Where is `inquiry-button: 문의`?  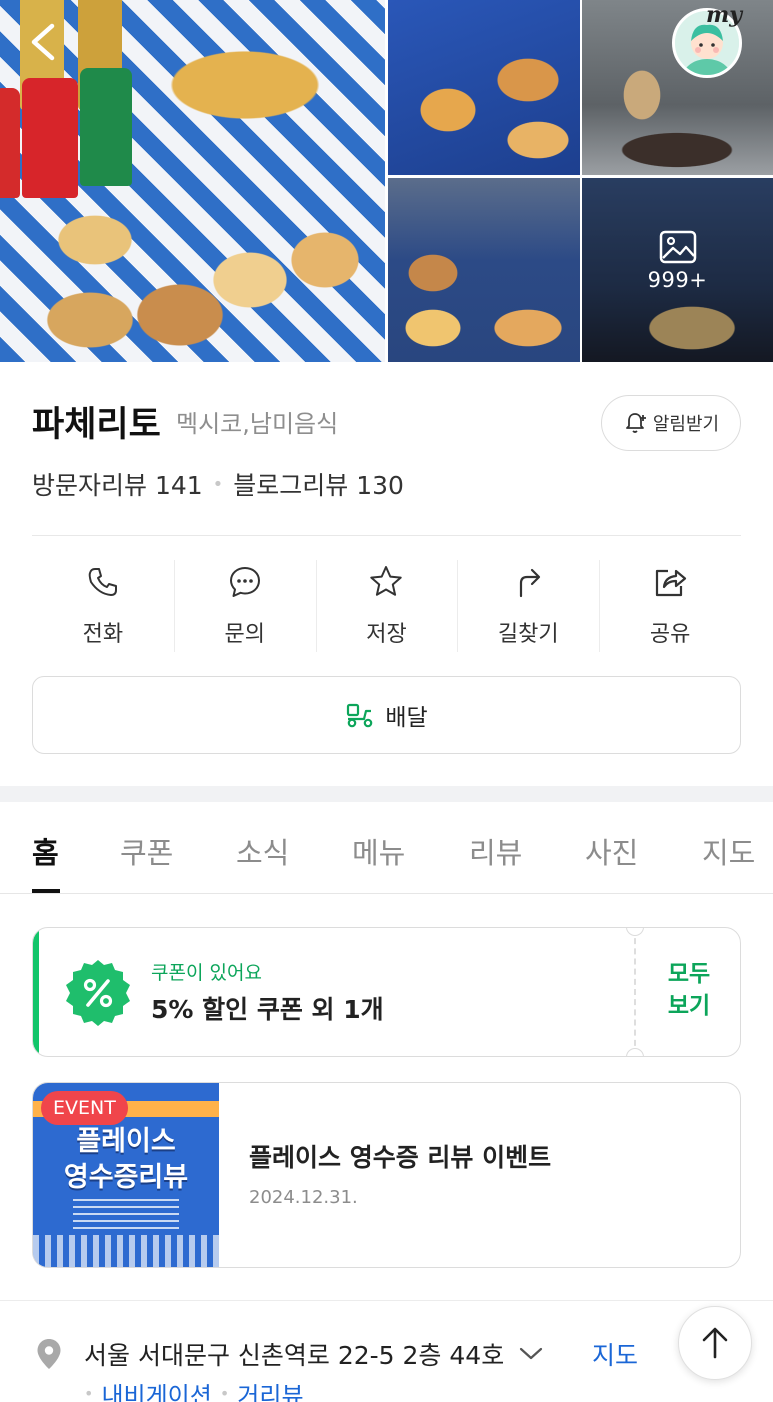 inquiry-button: 문의 is located at coordinates (244, 606).